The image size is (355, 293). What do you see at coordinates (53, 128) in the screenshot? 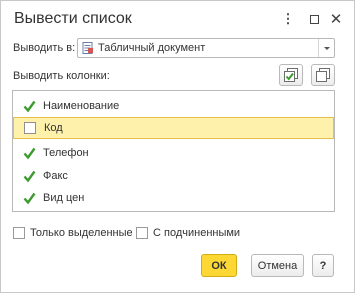
I see `list-item-label: Код` at bounding box center [53, 128].